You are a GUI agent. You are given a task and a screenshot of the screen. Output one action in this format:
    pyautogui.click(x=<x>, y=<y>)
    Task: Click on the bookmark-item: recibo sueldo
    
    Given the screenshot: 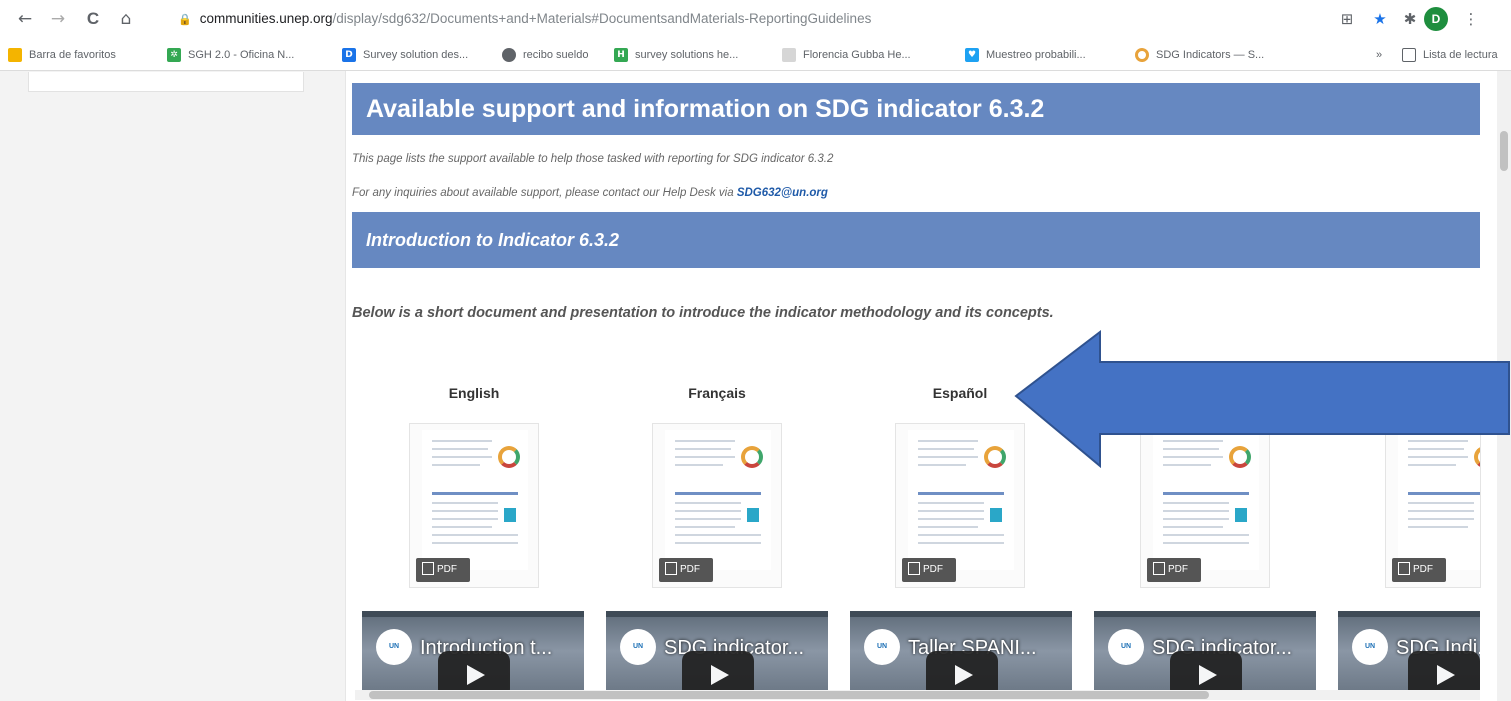 What is the action you would take?
    pyautogui.click(x=545, y=54)
    